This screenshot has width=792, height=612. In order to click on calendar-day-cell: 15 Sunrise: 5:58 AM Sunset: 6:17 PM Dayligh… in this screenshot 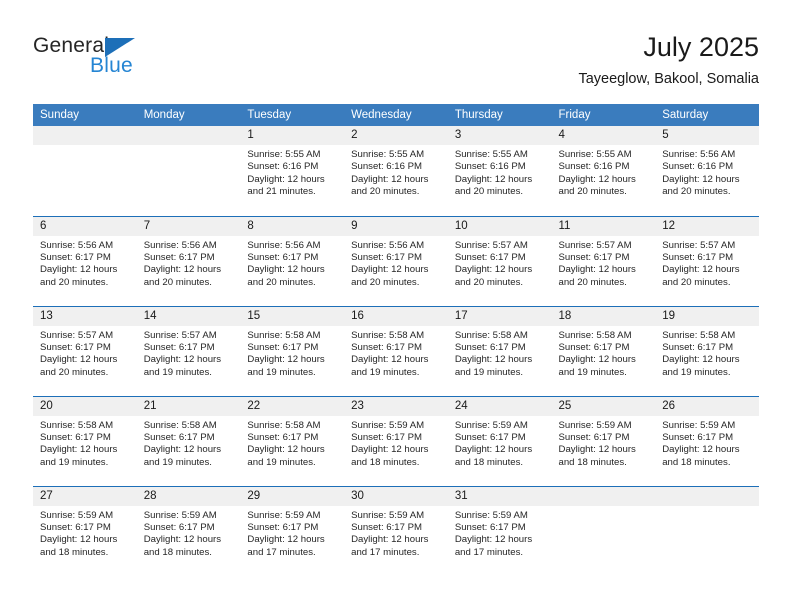, I will do `click(292, 350)`.